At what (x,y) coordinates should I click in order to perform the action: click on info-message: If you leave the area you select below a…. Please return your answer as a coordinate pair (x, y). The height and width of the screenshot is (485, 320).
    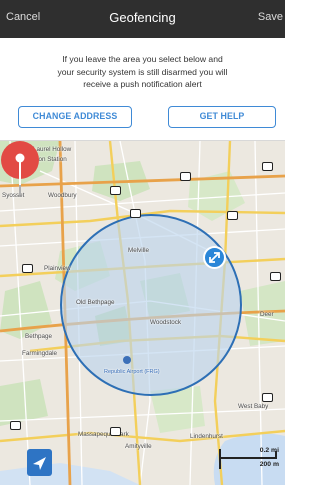
    Looking at the image, I should click on (142, 72).